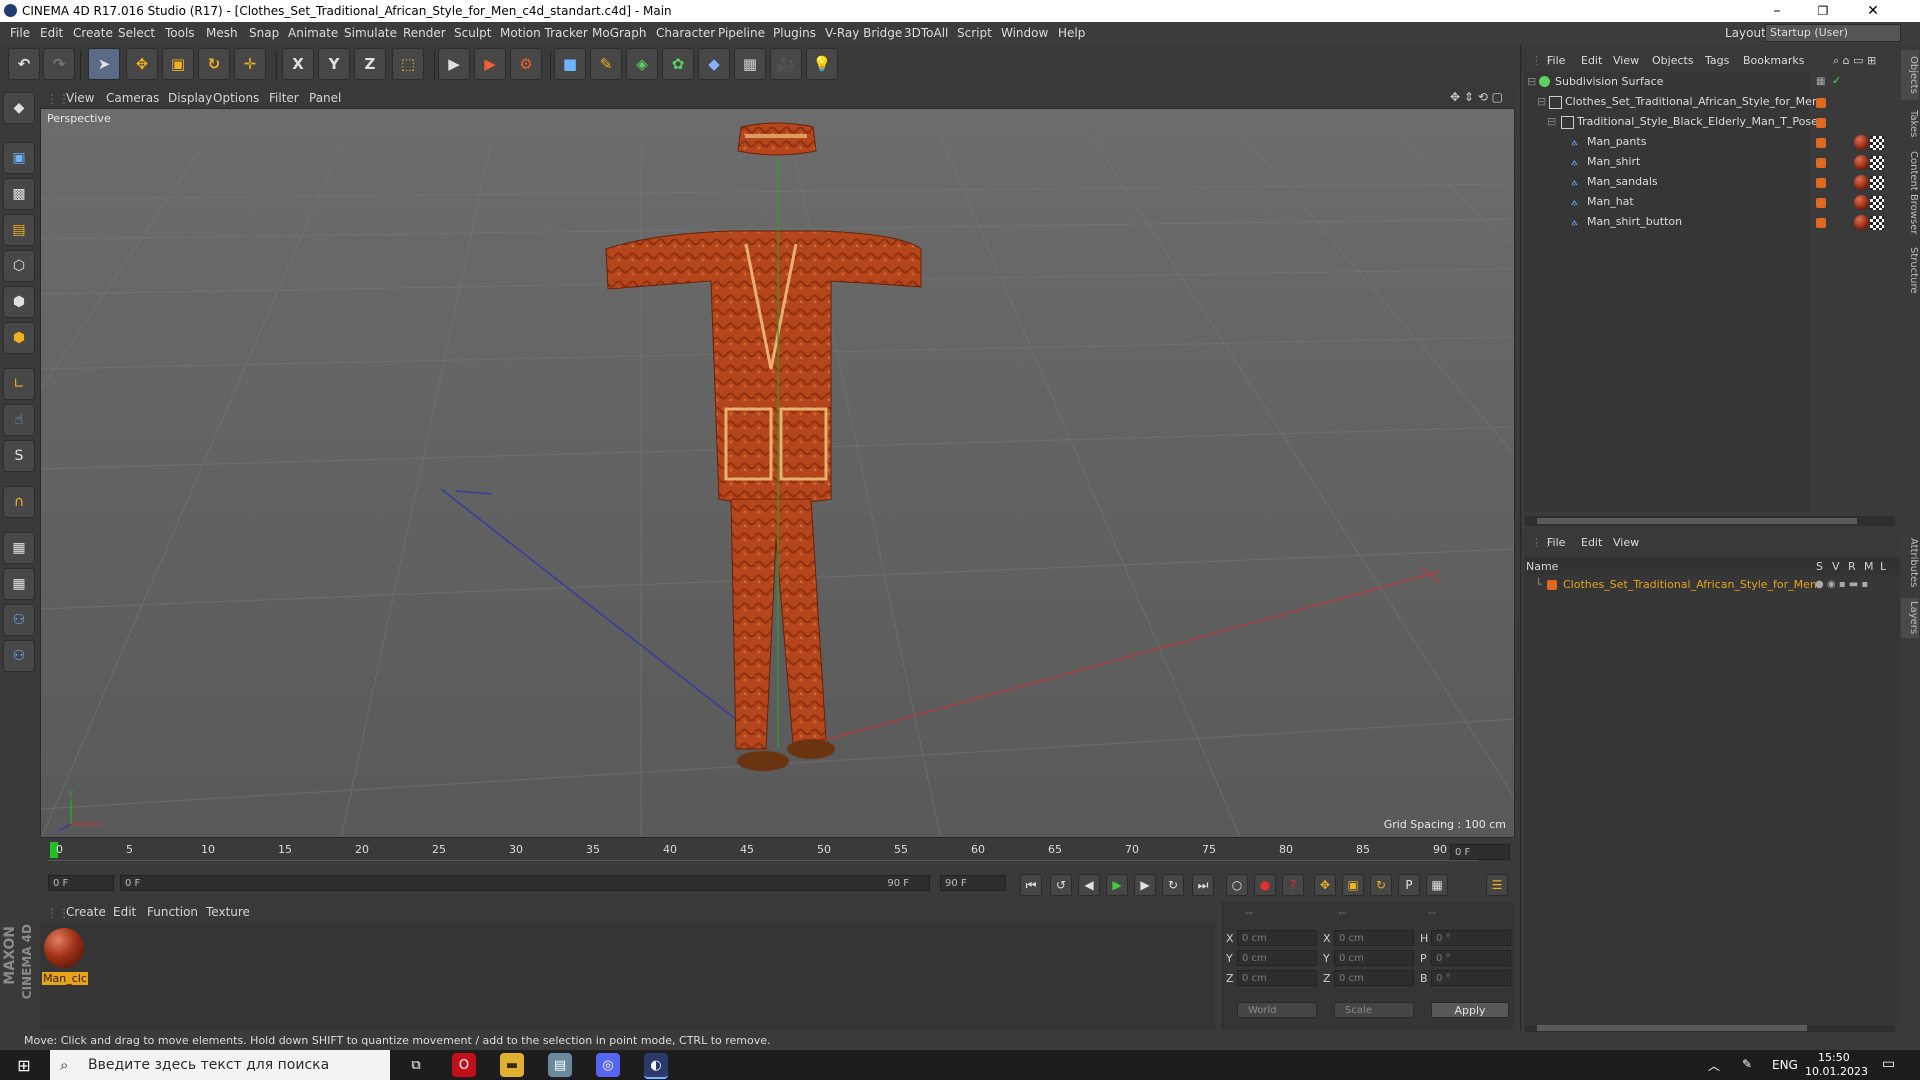 The image size is (1920, 1080). I want to click on menu-select: Select, so click(136, 33).